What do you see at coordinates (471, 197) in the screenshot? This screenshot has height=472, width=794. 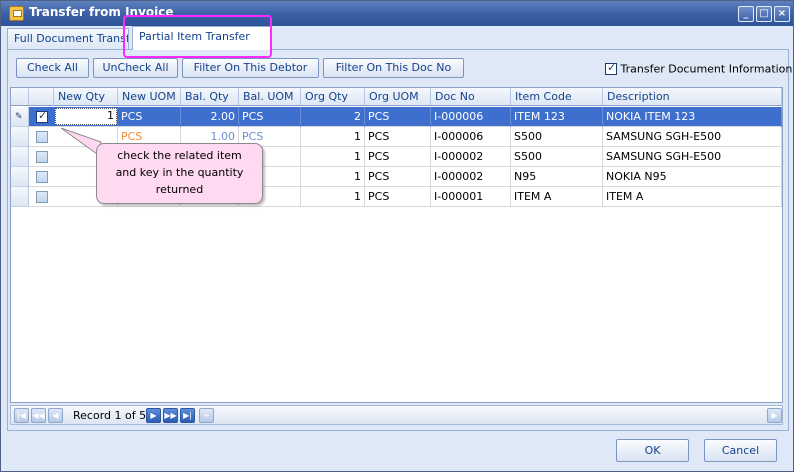 I see `cell-doc-no: I-000001` at bounding box center [471, 197].